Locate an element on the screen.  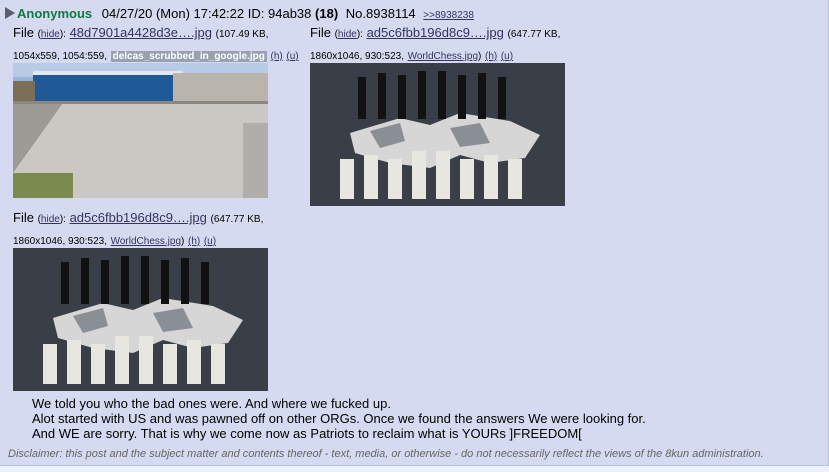
post-number: No.8938114 is located at coordinates (381, 13).